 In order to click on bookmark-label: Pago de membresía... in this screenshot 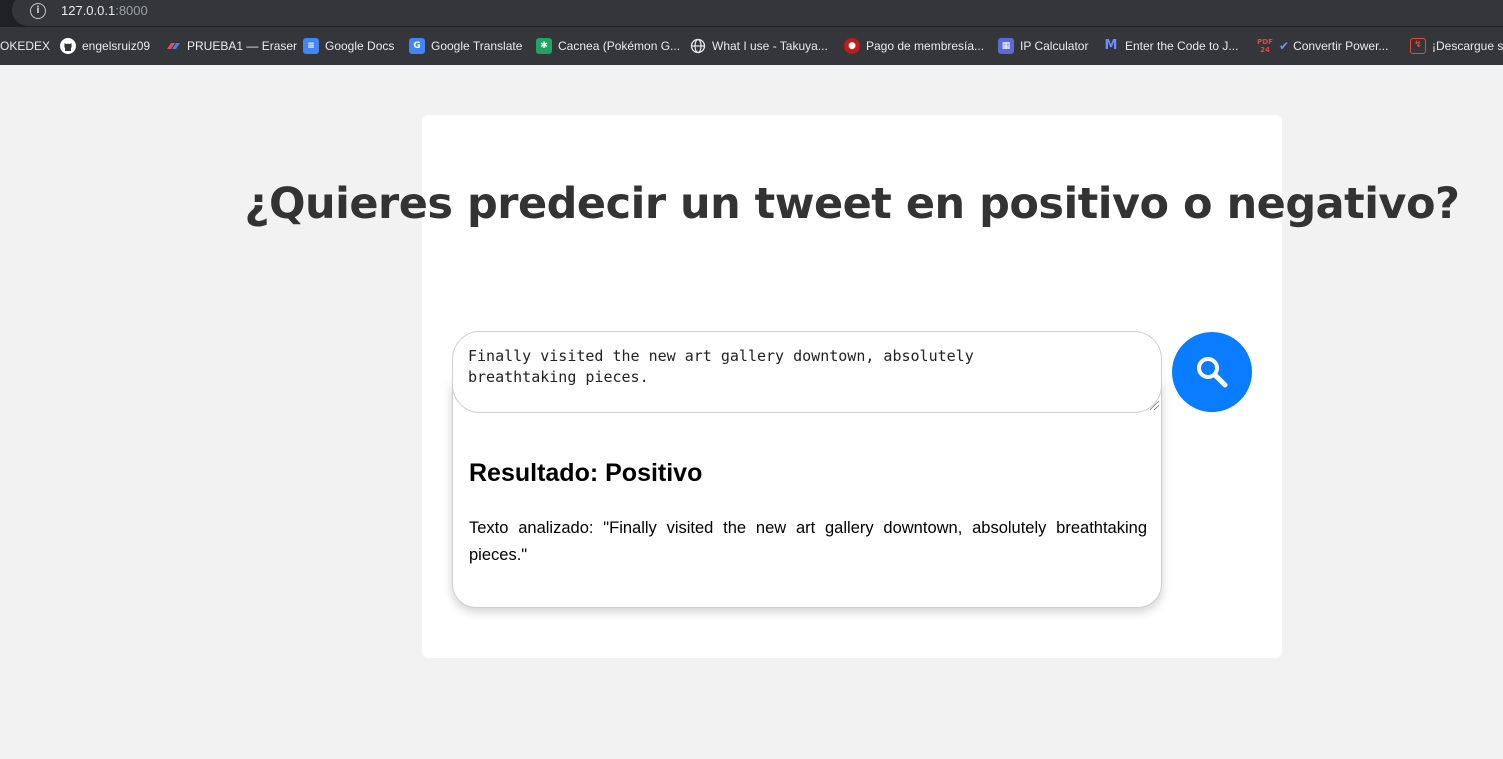, I will do `click(925, 46)`.